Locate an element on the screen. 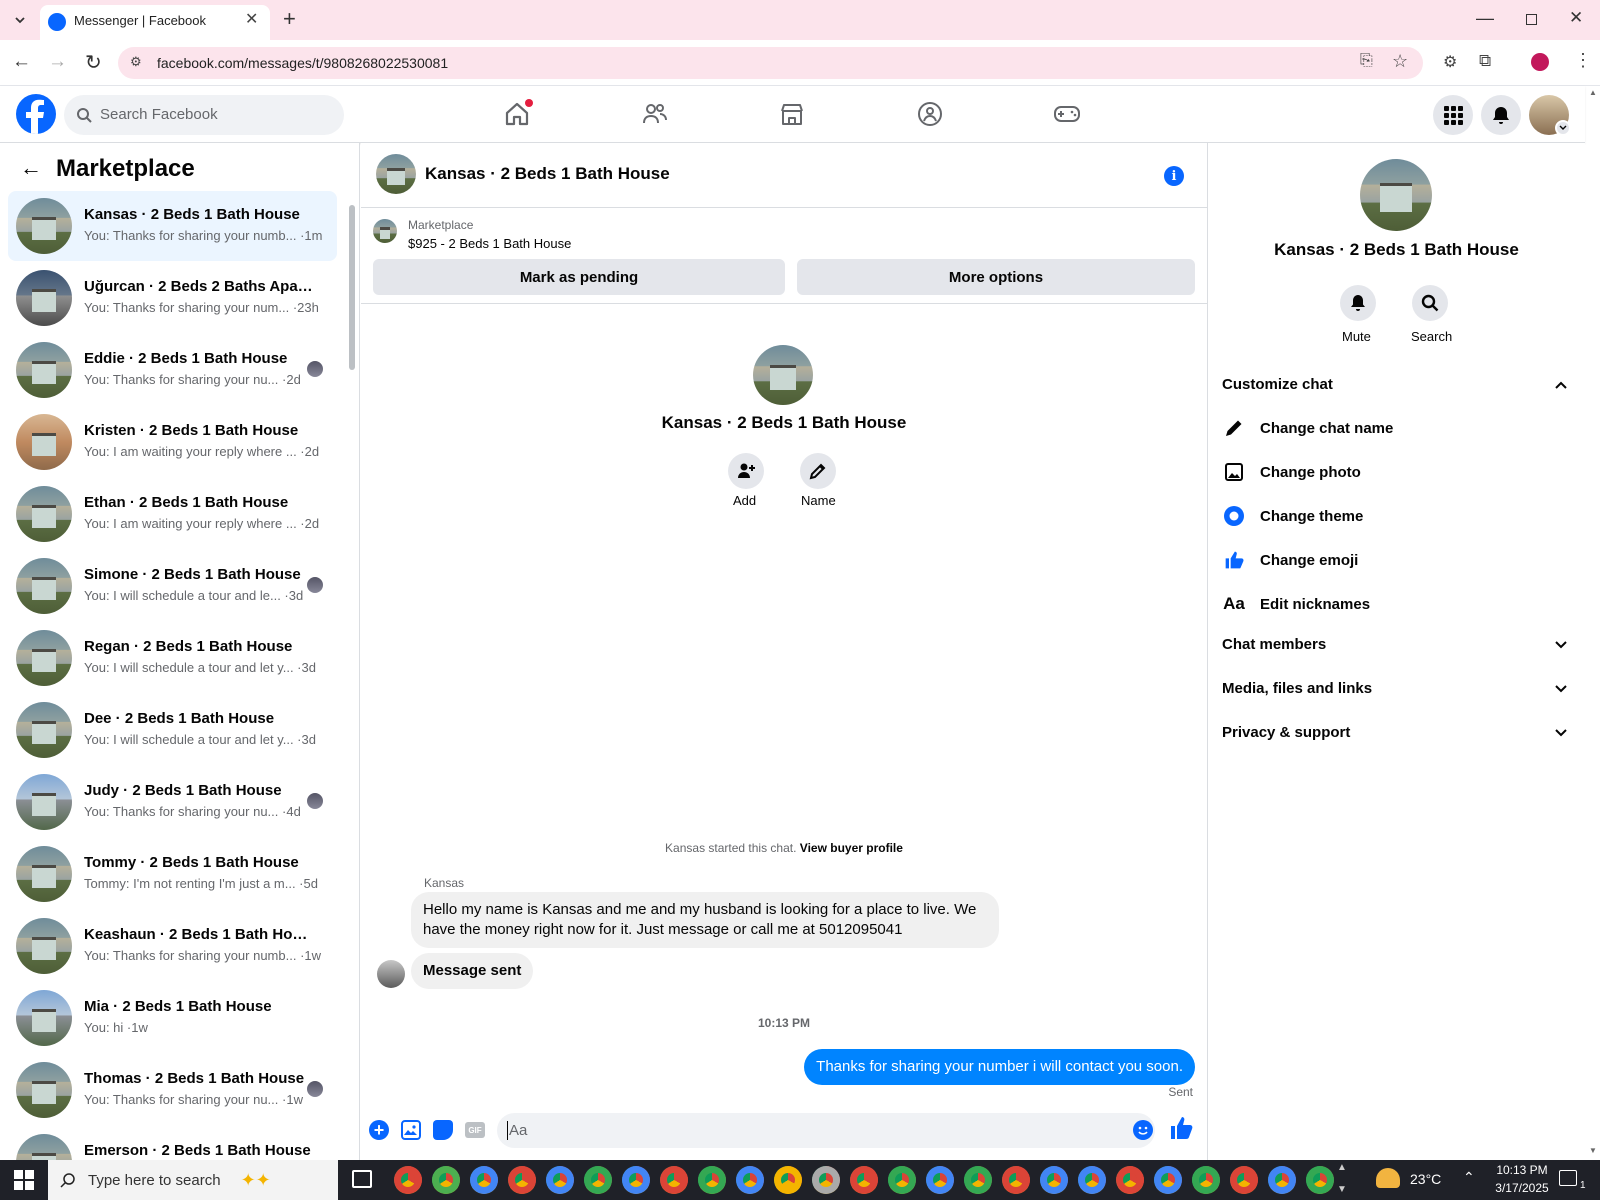  message-input: Aa is located at coordinates (826, 1130).